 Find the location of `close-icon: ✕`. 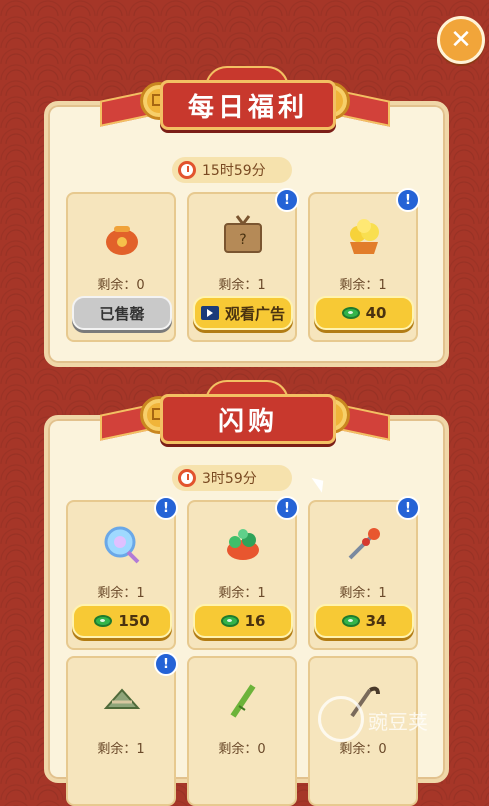

close-icon: ✕ is located at coordinates (461, 40).